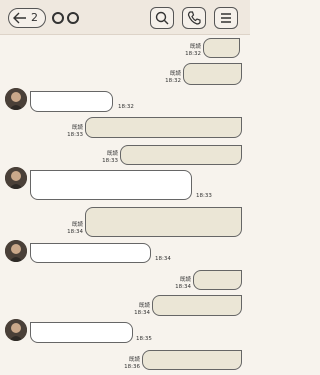  I want to click on call-button, so click(194, 18).